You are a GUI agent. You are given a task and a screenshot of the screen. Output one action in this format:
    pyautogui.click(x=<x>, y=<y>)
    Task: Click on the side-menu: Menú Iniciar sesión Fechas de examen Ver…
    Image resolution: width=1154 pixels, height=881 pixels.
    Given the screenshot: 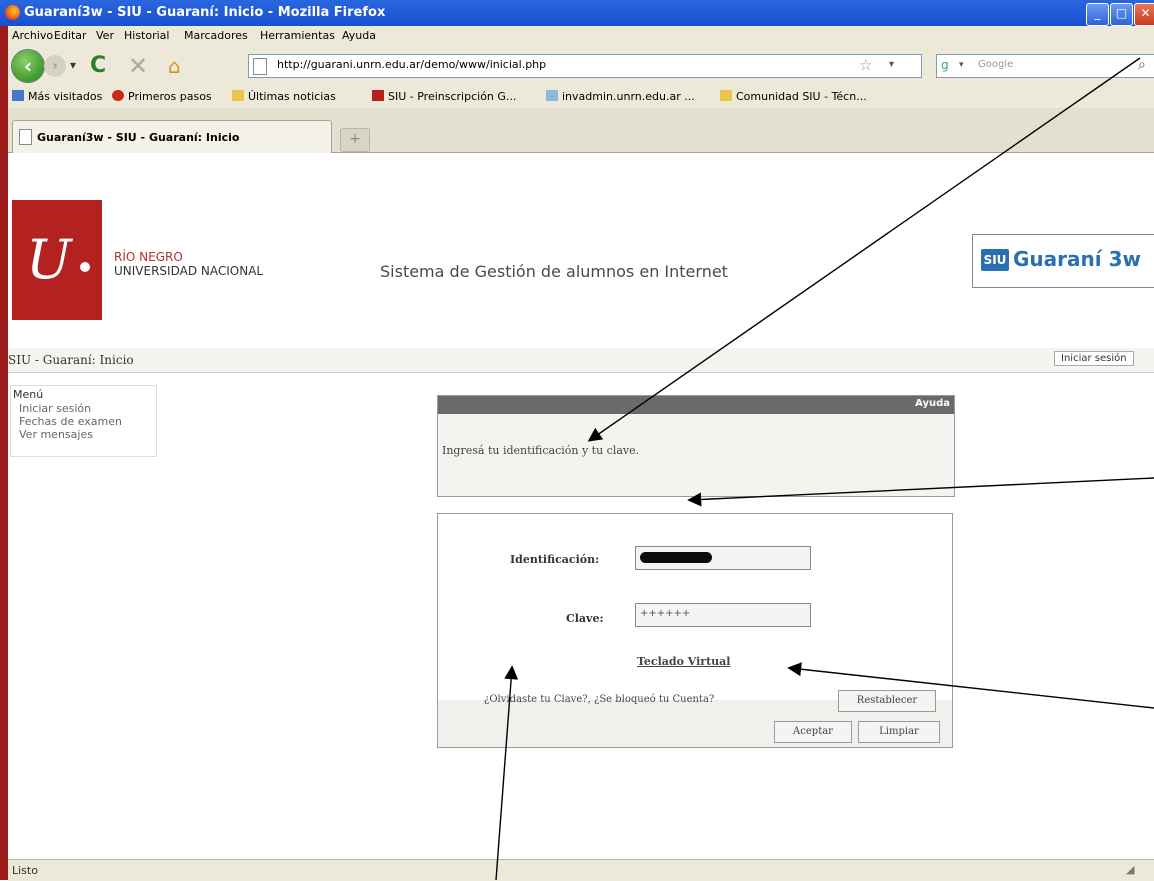 What is the action you would take?
    pyautogui.click(x=83, y=421)
    